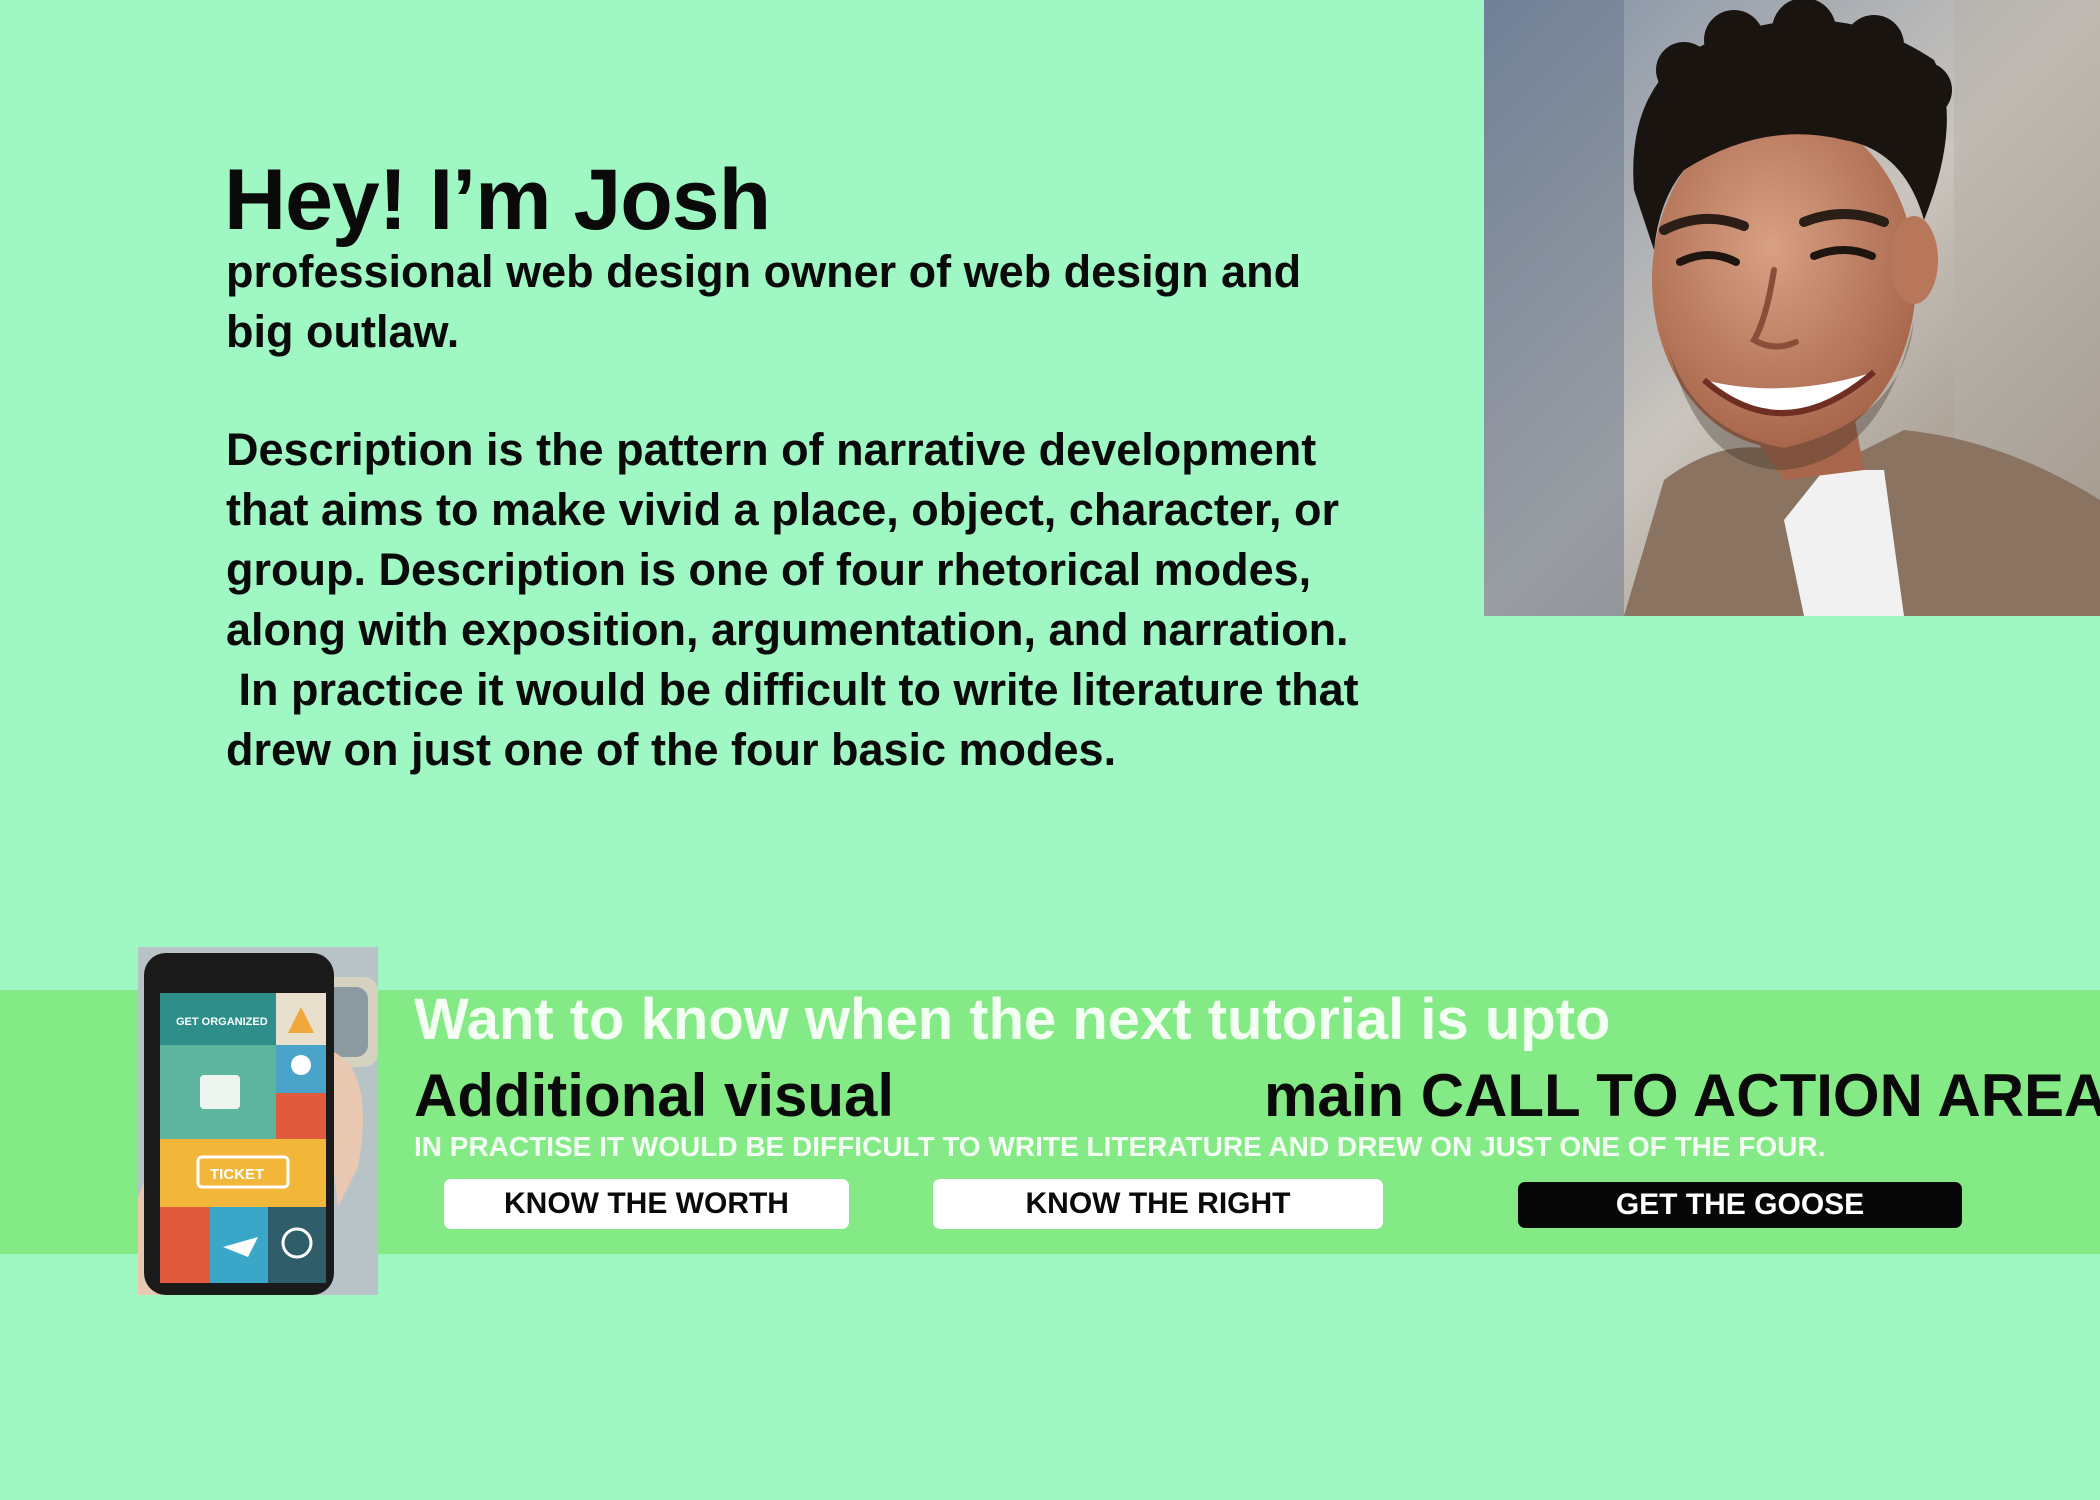 This screenshot has width=2100, height=1500. I want to click on smiling-man-portrait-icon, so click(1792, 308).